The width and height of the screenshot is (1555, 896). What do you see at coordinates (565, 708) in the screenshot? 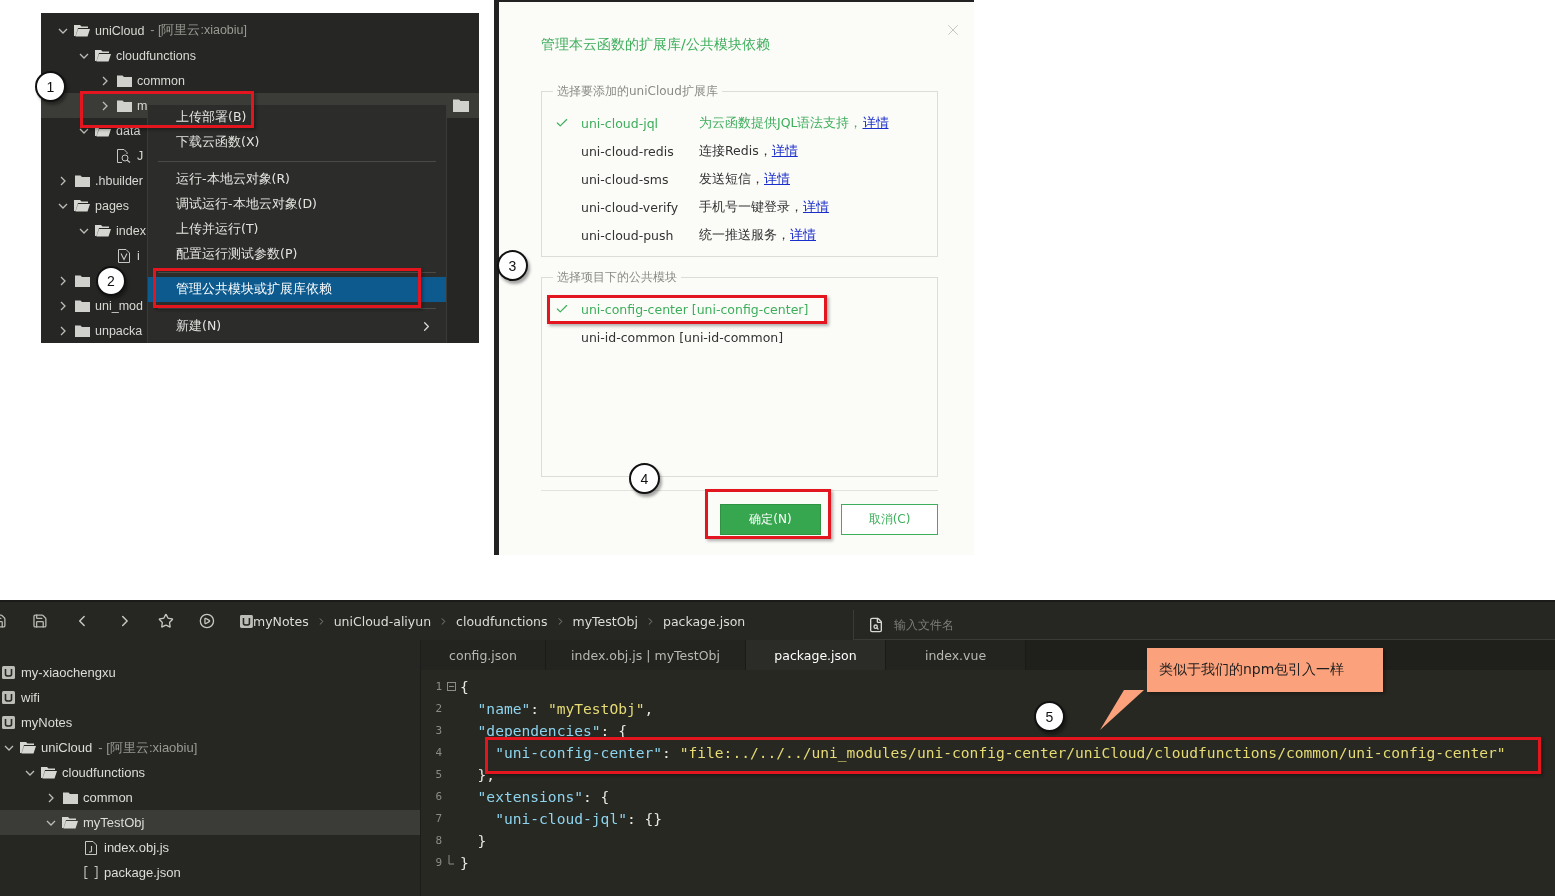
I see `code-line: "name": "myTestObj",` at bounding box center [565, 708].